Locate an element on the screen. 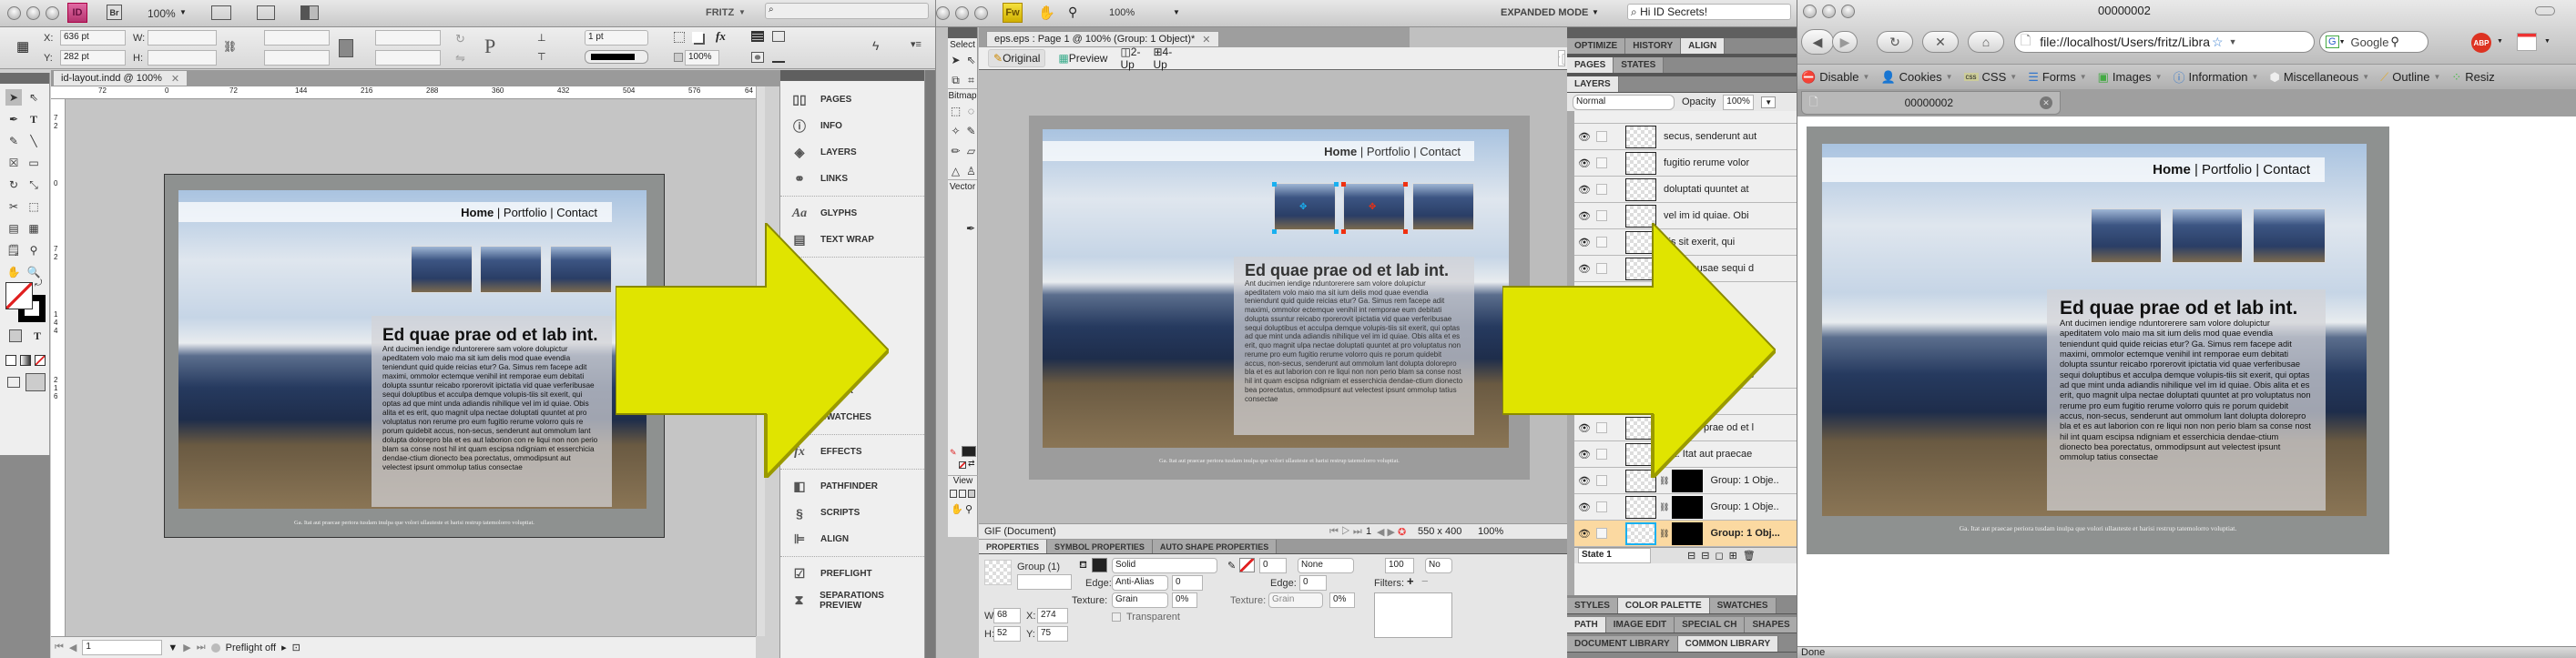 This screenshot has height=658, width=2576. help-search-input: ⌕ Hi ID Secrets! is located at coordinates (1709, 12).